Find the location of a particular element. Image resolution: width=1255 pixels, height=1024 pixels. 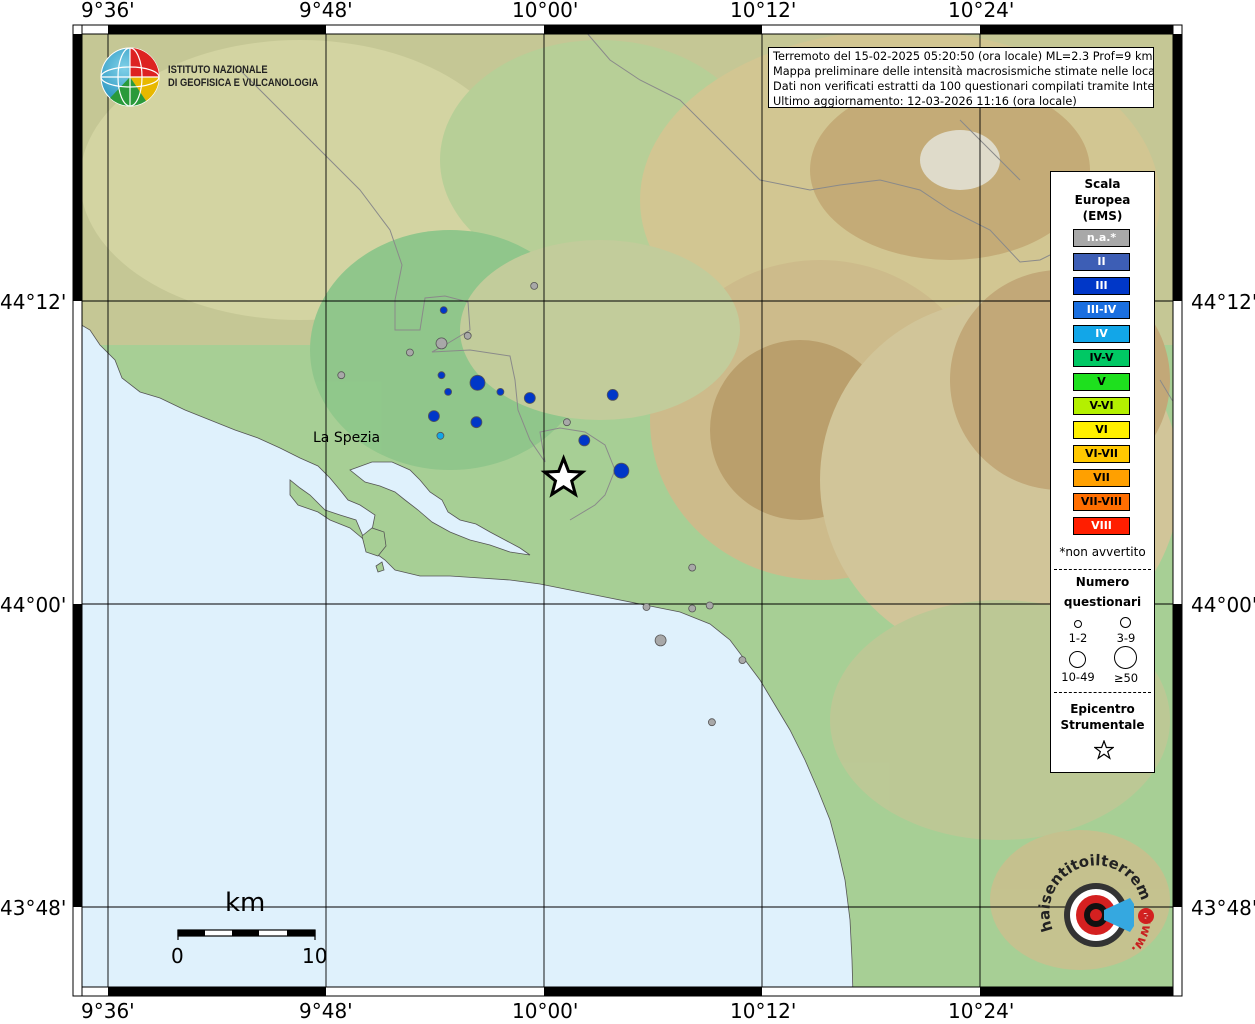

q-size-3-9-label: 3-9 is located at coordinates (1126, 638).